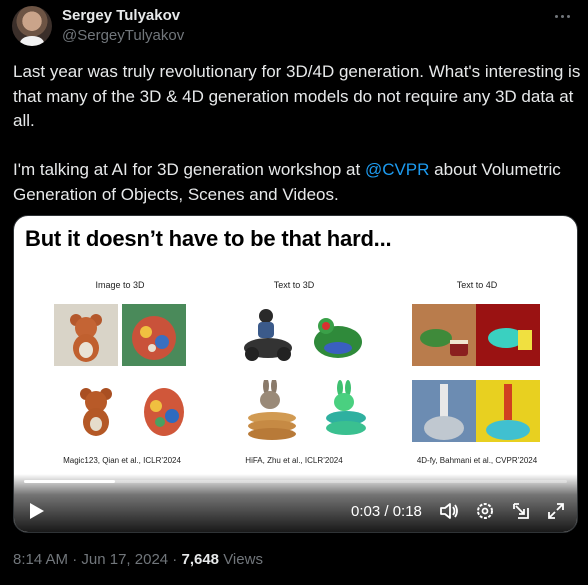  I want to click on citation-label: 4D-fy, Bahmani et al., CVPR’2024, so click(477, 460).